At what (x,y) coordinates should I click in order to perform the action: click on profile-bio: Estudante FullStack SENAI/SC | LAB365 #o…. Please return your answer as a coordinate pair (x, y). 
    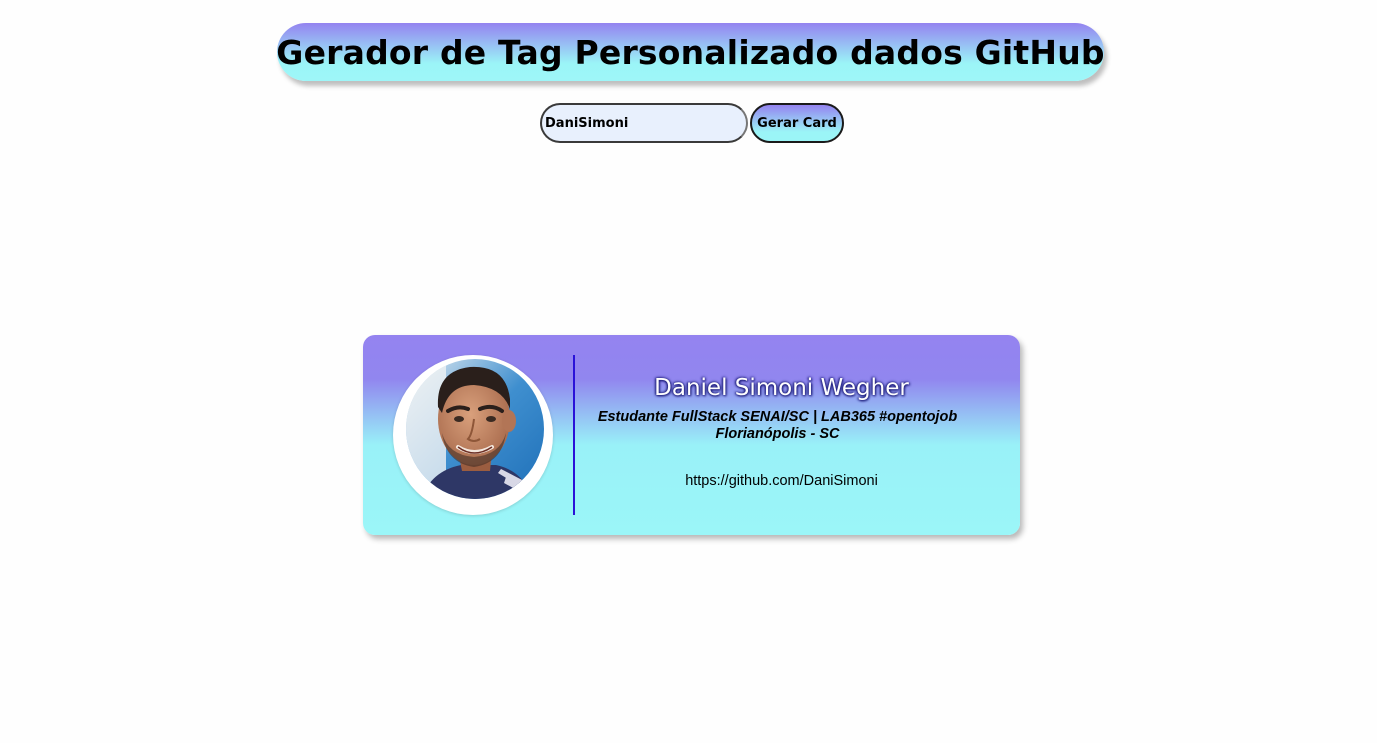
    Looking at the image, I should click on (777, 417).